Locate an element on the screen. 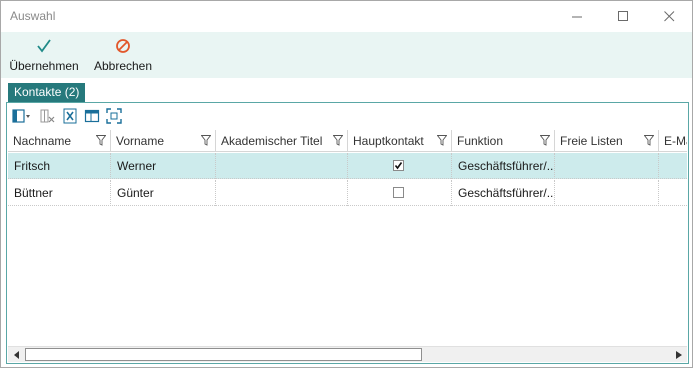 The height and width of the screenshot is (368, 693). horizontal-scrollbar is located at coordinates (347, 354).